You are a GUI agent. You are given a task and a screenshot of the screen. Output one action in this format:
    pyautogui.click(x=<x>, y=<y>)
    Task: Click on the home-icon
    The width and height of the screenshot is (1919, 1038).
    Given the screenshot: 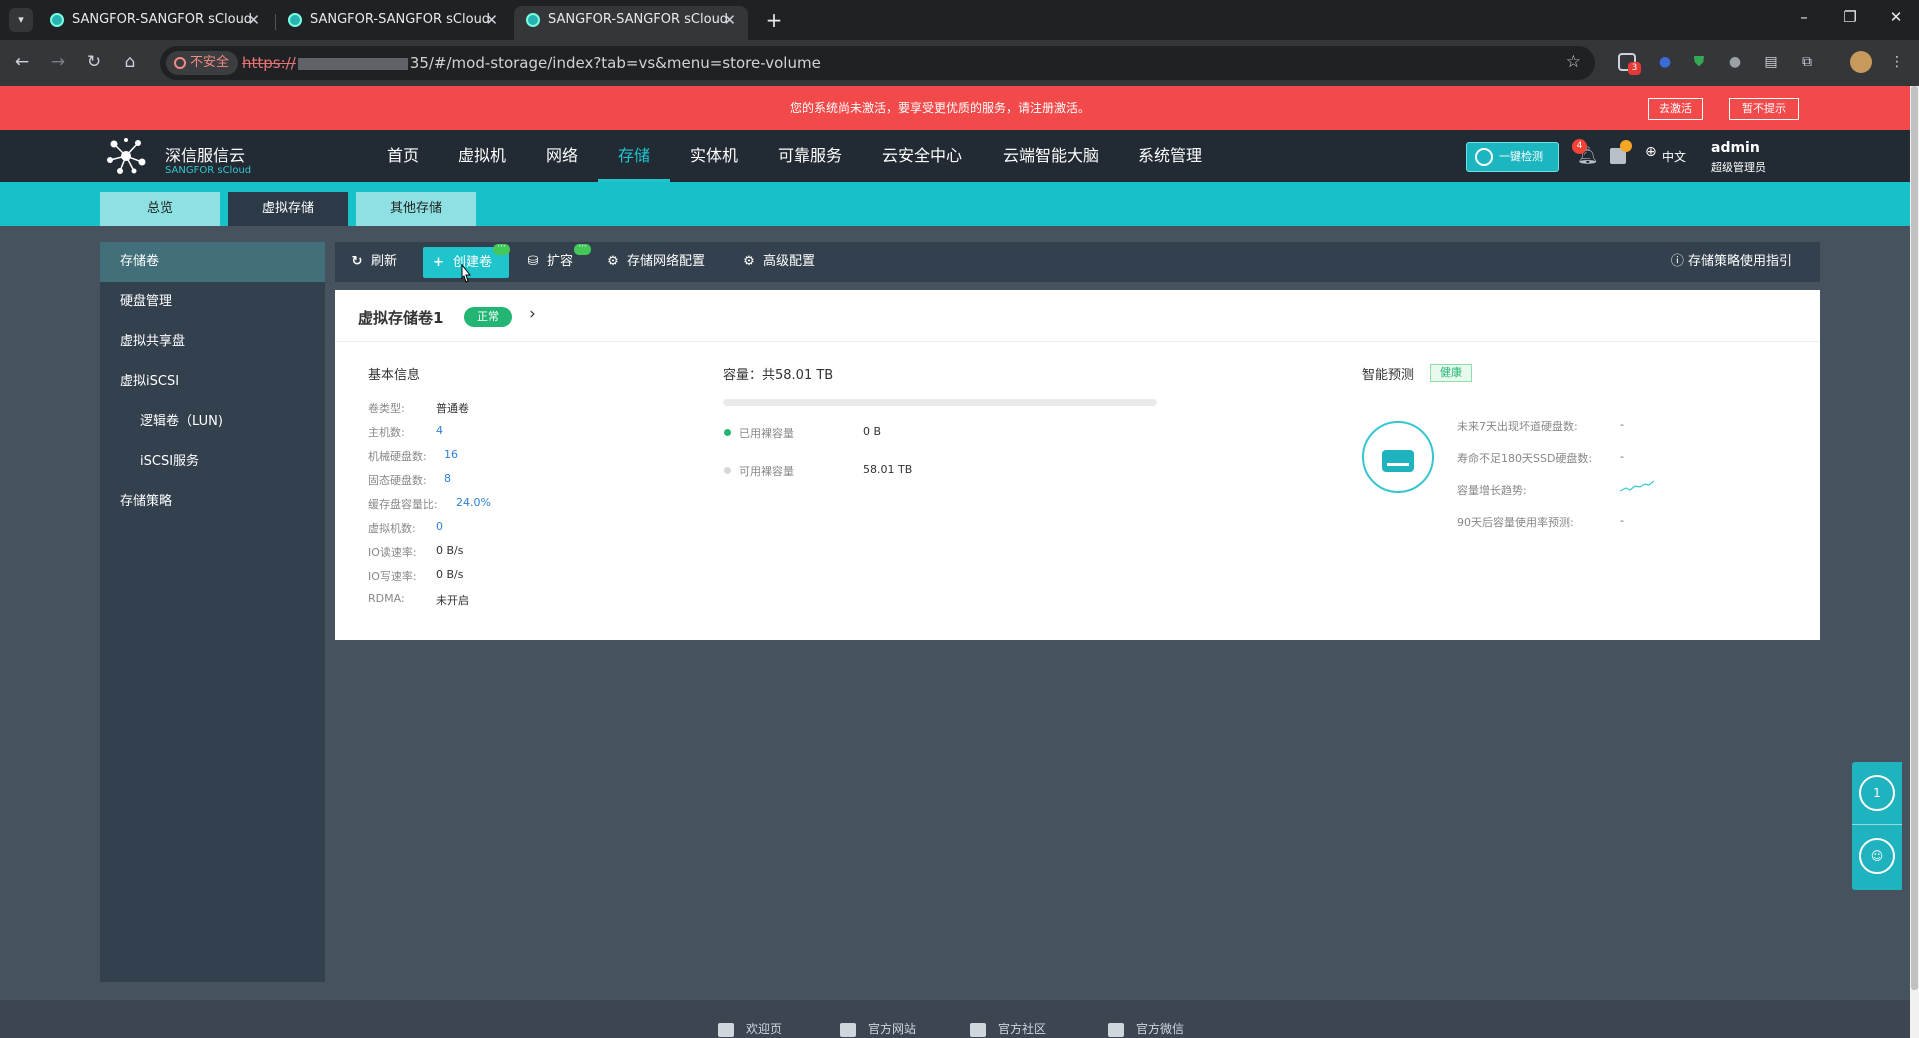 What is the action you would take?
    pyautogui.click(x=848, y=1029)
    